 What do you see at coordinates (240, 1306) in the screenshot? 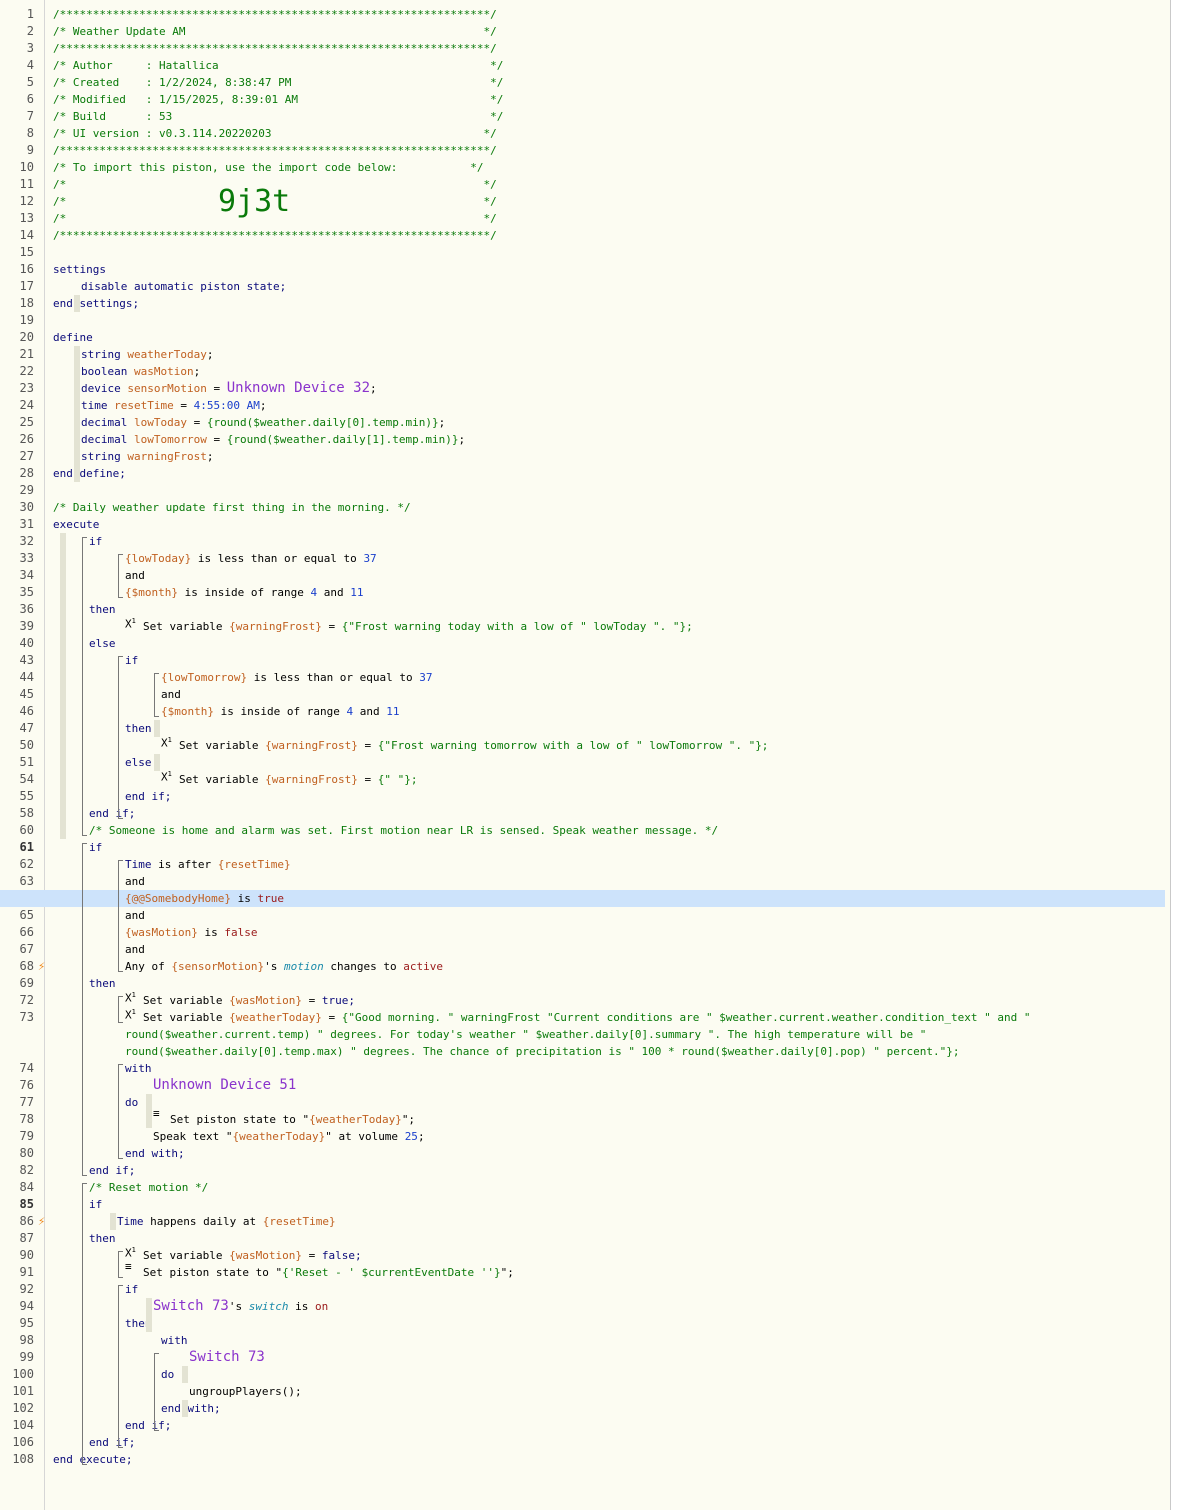
I see `code-line: Switch 73's switch is on` at bounding box center [240, 1306].